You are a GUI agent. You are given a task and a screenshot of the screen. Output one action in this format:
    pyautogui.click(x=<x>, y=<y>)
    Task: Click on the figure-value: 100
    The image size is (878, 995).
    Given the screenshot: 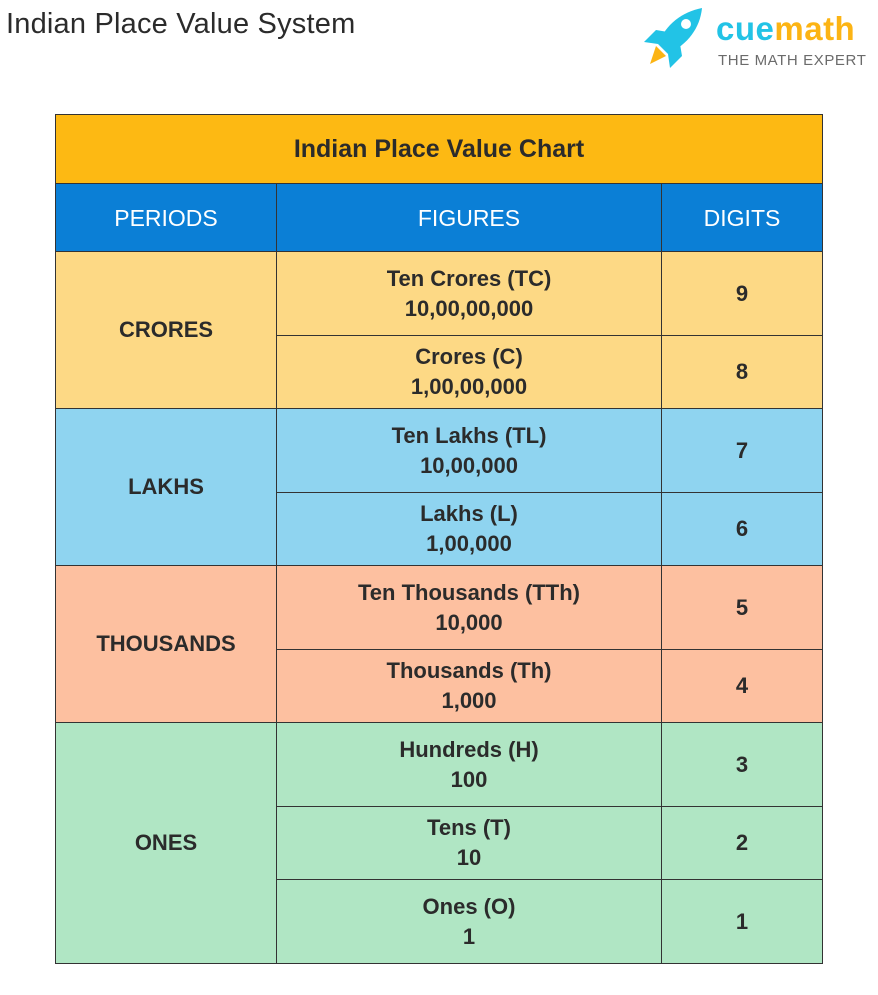 What is the action you would take?
    pyautogui.click(x=469, y=779)
    